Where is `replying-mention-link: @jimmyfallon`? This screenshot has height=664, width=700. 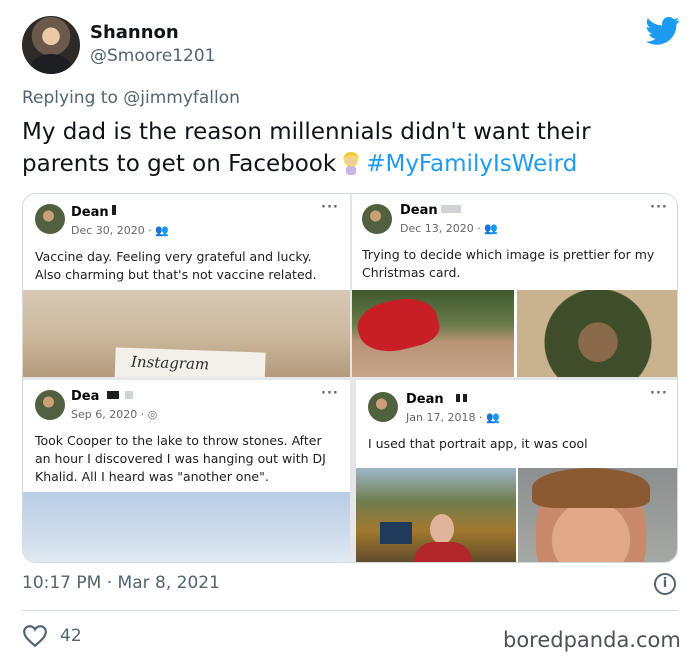 replying-mention-link: @jimmyfallon is located at coordinates (181, 98).